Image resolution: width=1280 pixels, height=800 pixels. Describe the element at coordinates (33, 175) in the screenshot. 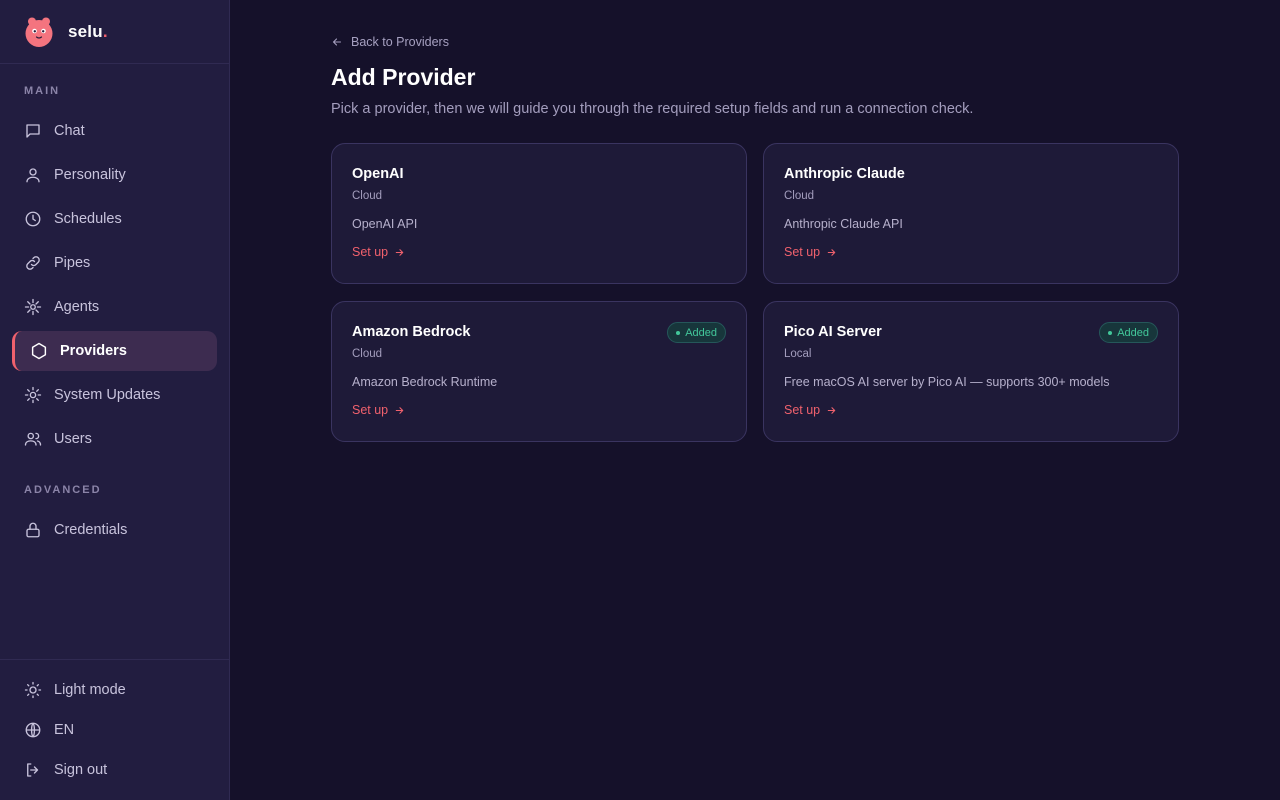

I see `person-icon` at that location.